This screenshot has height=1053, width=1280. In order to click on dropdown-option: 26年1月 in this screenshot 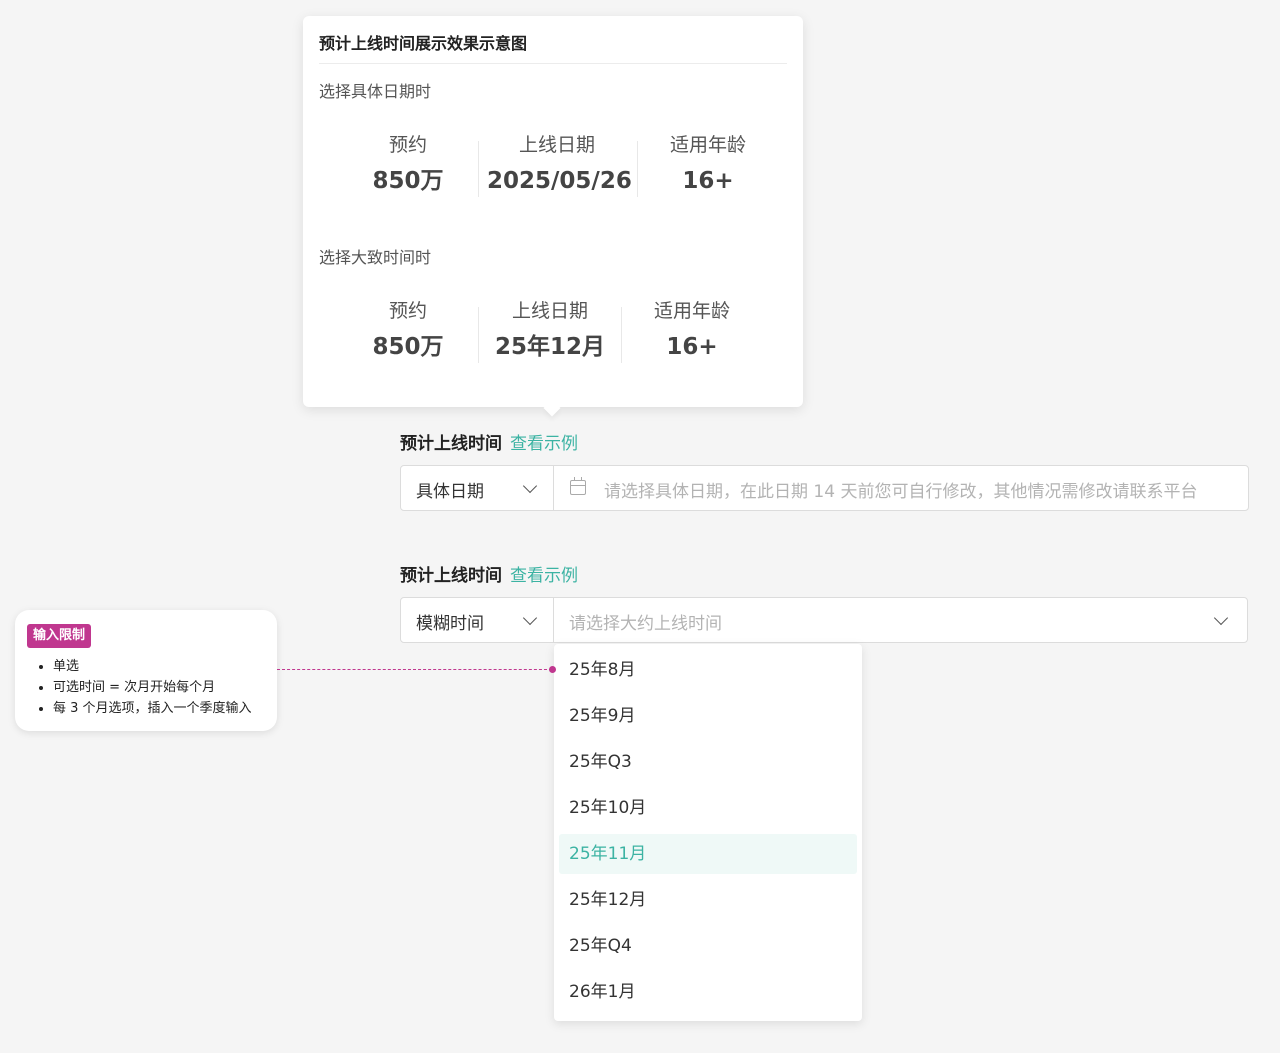, I will do `click(708, 992)`.